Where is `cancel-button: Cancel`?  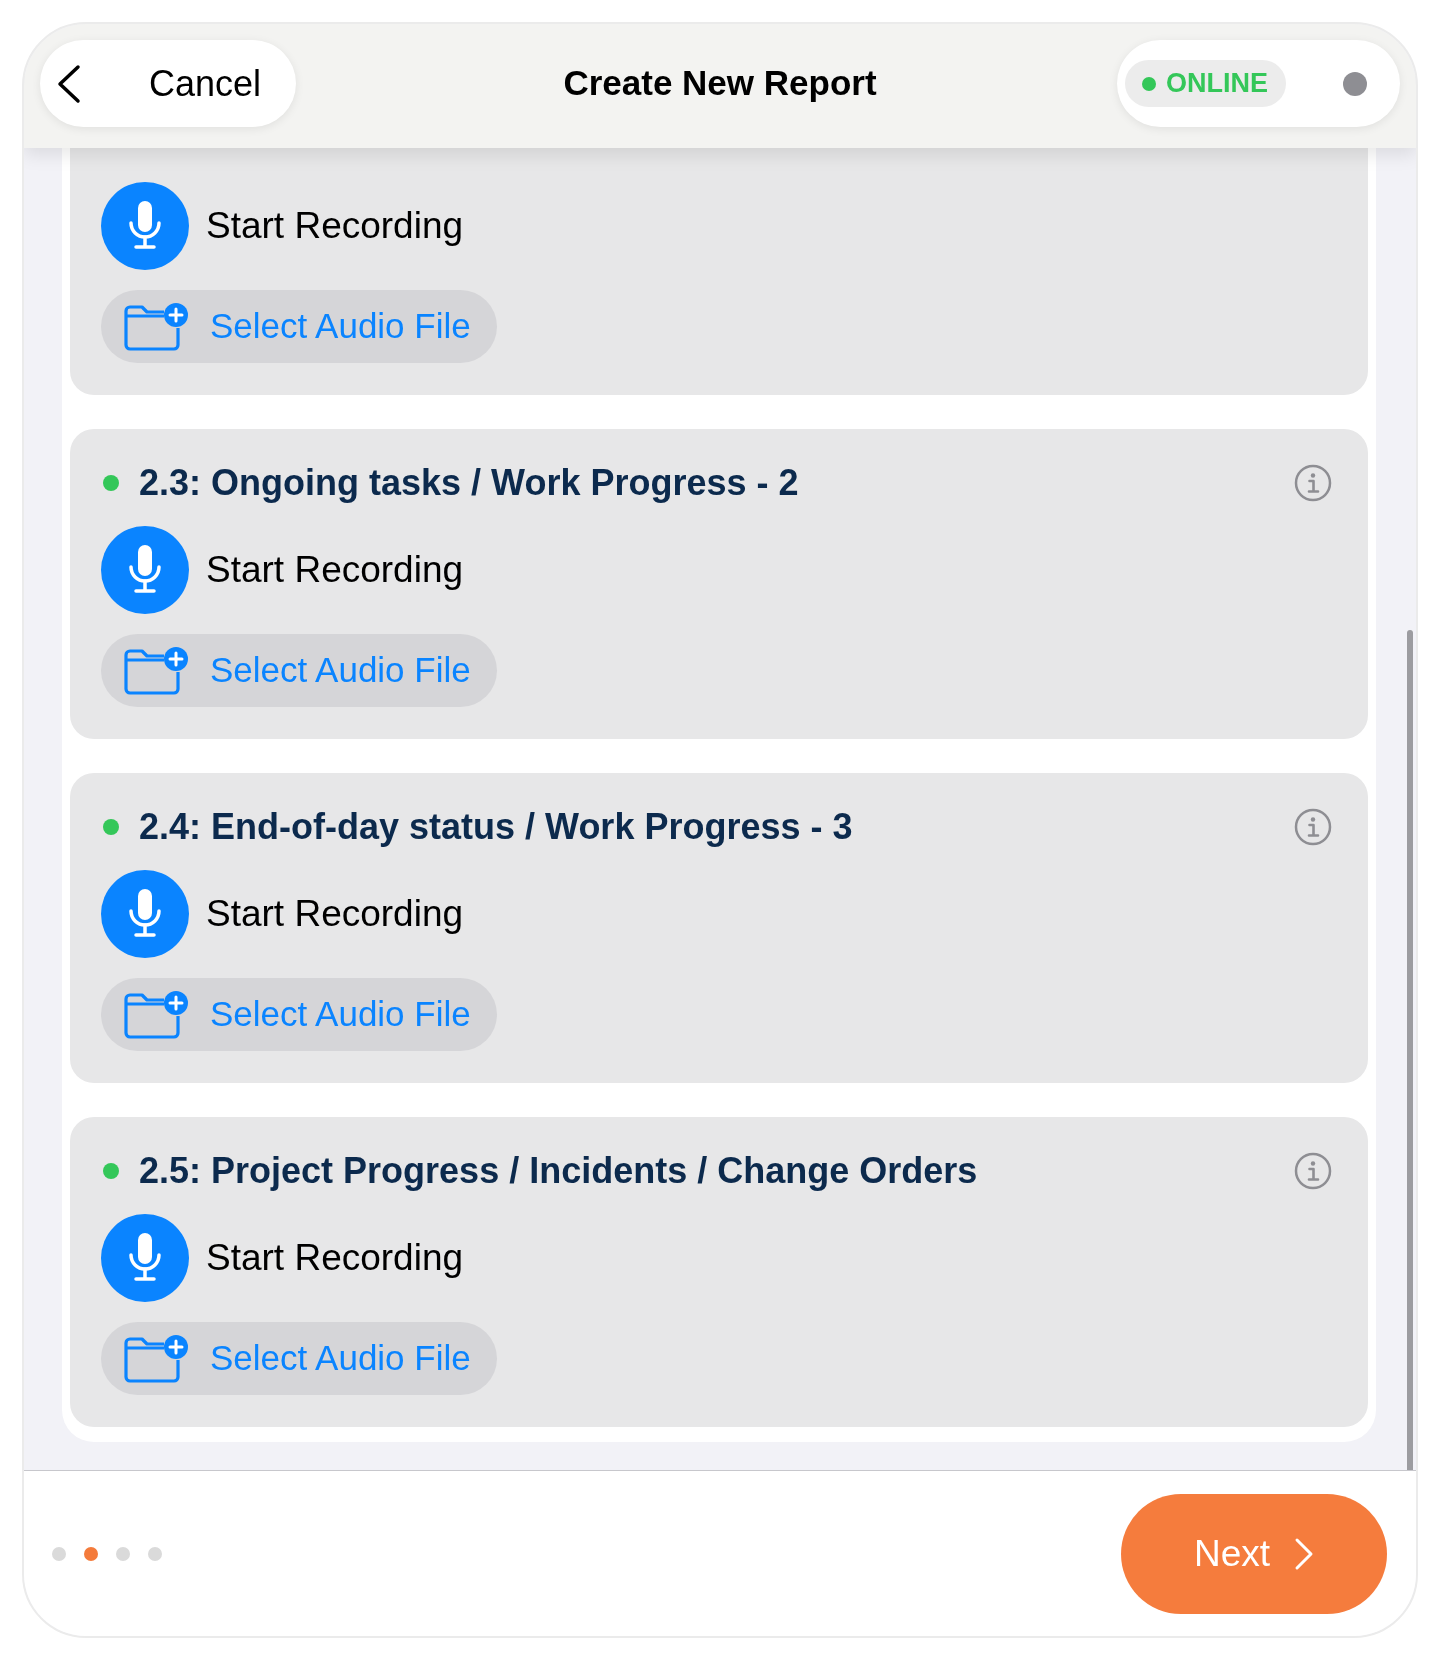
cancel-button: Cancel is located at coordinates (168, 83).